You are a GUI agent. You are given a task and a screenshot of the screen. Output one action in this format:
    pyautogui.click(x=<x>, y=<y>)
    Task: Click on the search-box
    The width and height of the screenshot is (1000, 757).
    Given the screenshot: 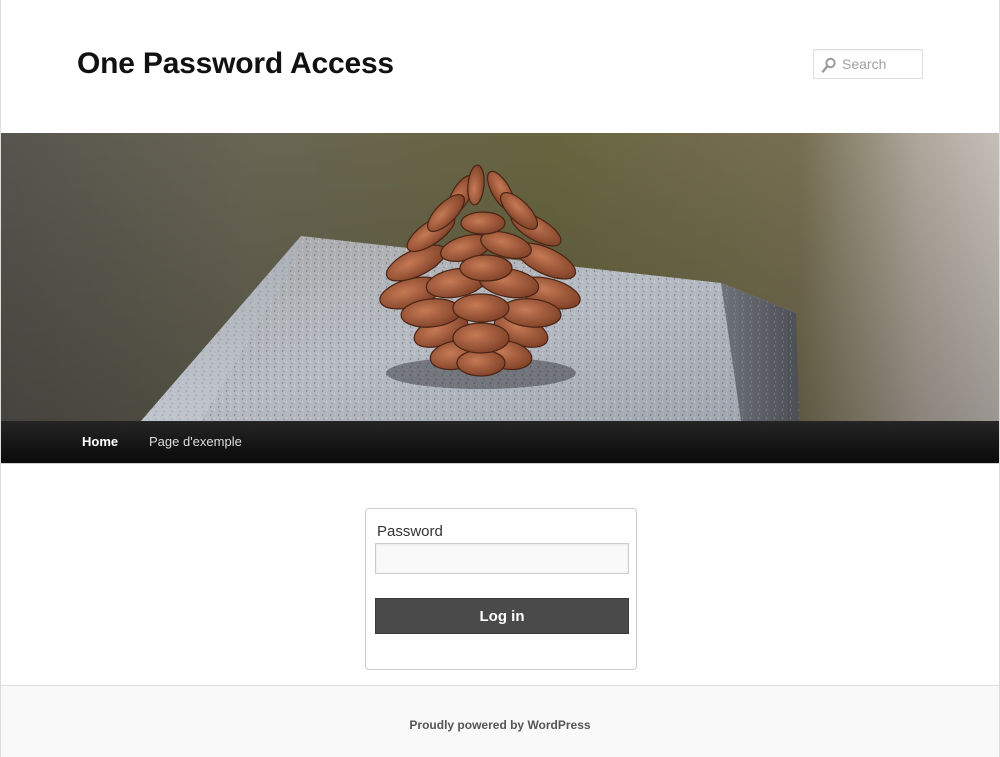 What is the action you would take?
    pyautogui.click(x=868, y=64)
    